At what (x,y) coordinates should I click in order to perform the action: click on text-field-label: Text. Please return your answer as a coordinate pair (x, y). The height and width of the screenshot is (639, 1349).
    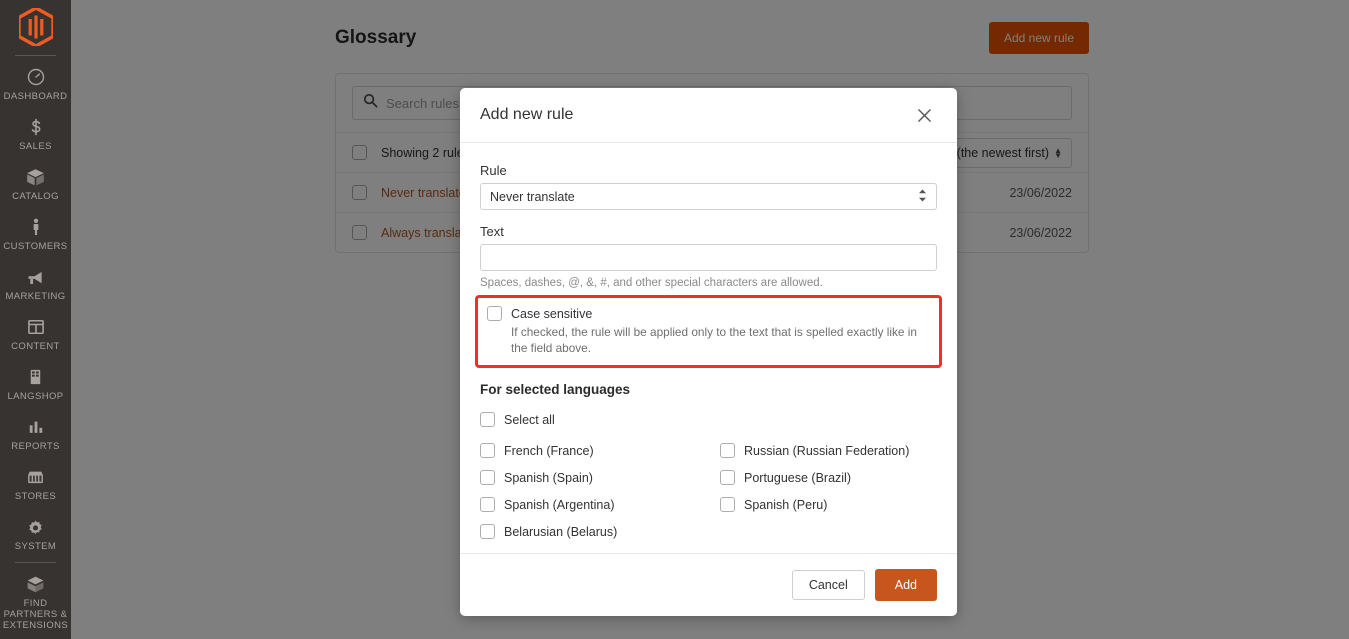
    Looking at the image, I should click on (492, 231).